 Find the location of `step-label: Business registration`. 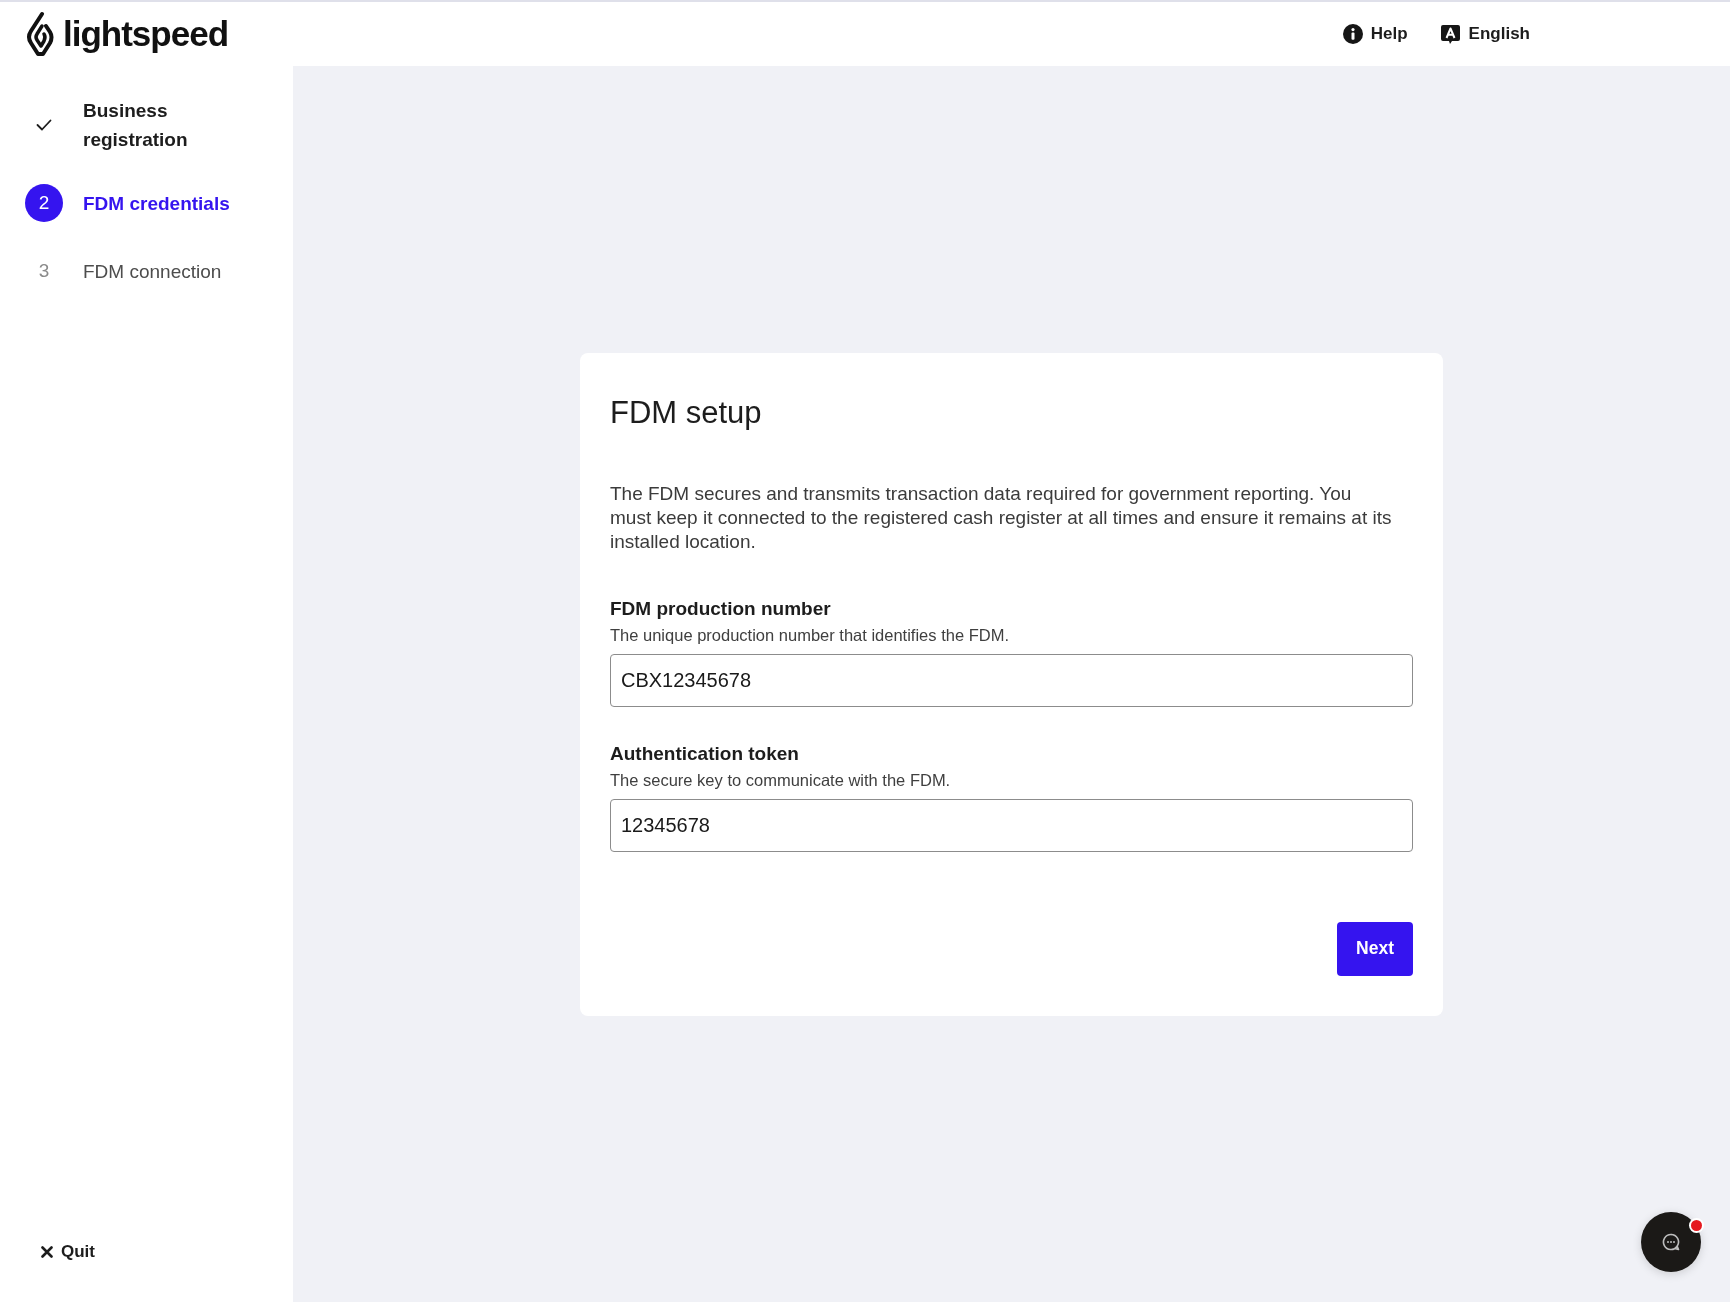

step-label: Business registration is located at coordinates (136, 125).